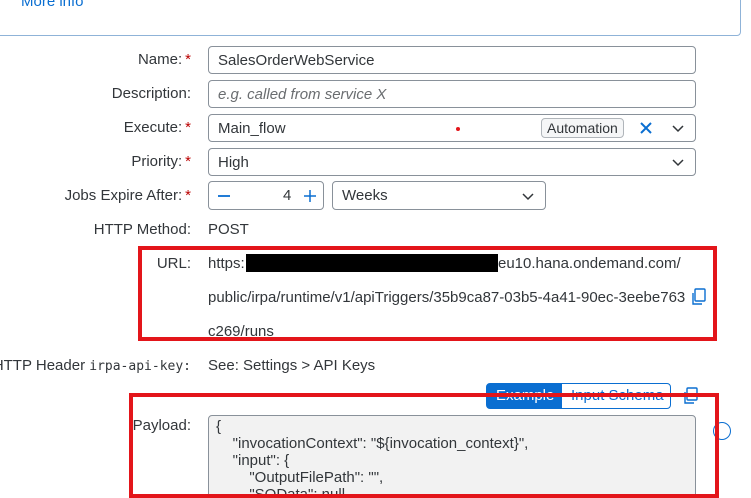  I want to click on code-line: {, so click(219, 426).